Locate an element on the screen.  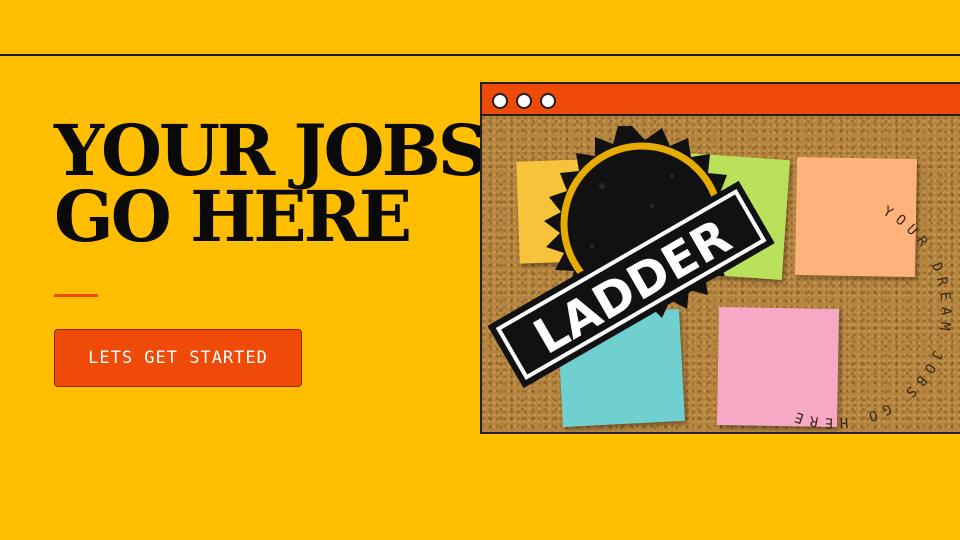
lets-get-started-button: LETS GET STARTED is located at coordinates (178, 358).